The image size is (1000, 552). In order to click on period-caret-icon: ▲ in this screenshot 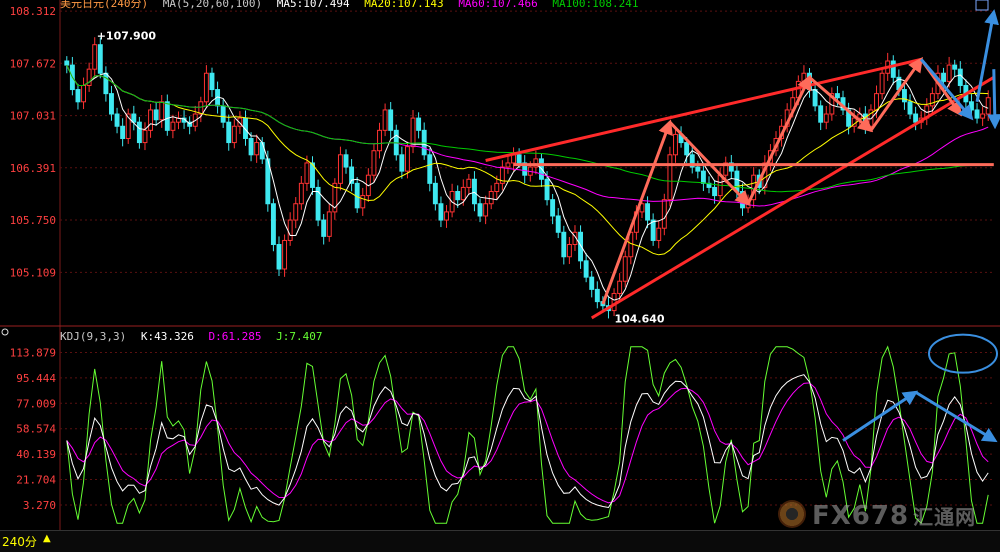, I will do `click(47, 538)`.